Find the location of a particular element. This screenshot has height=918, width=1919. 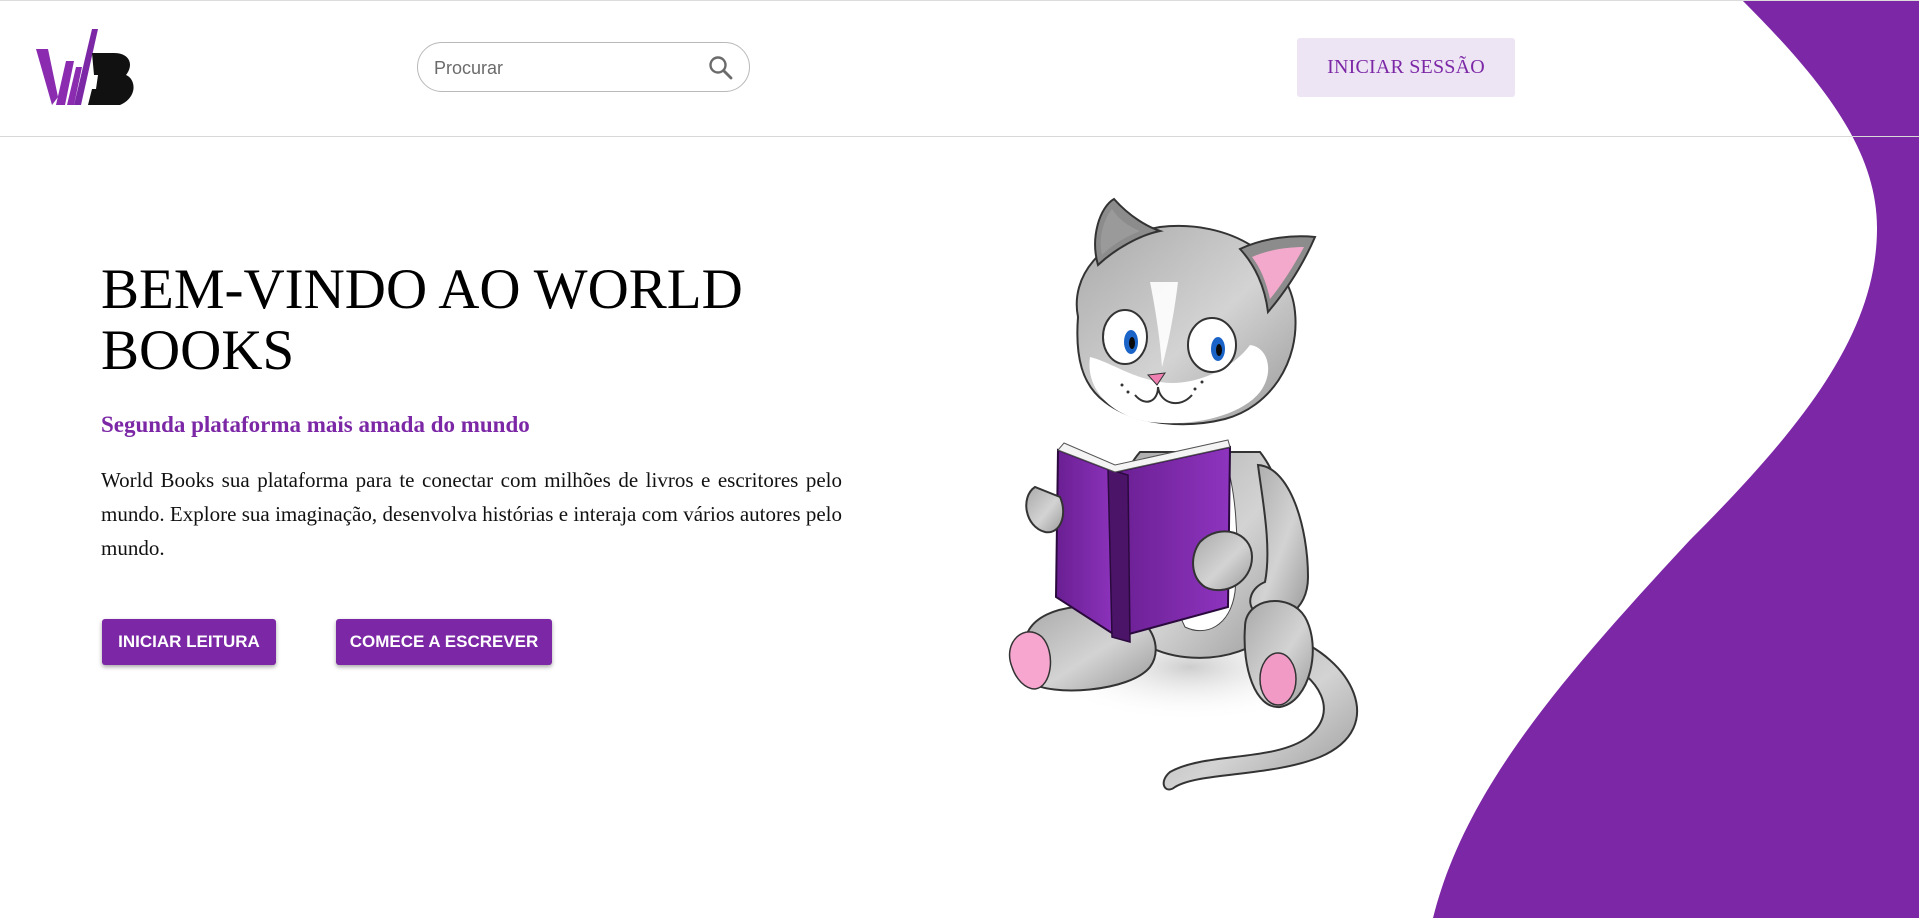

cat-reading-book-illustration is located at coordinates (1183, 494).